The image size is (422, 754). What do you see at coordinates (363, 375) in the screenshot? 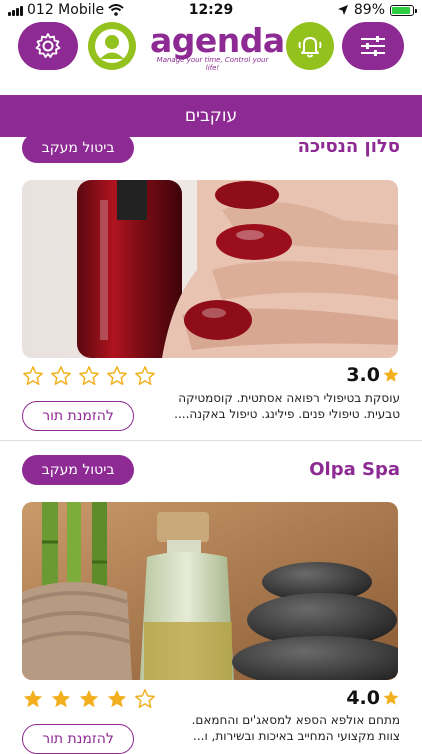
I see `rating-number: 3.0` at bounding box center [363, 375].